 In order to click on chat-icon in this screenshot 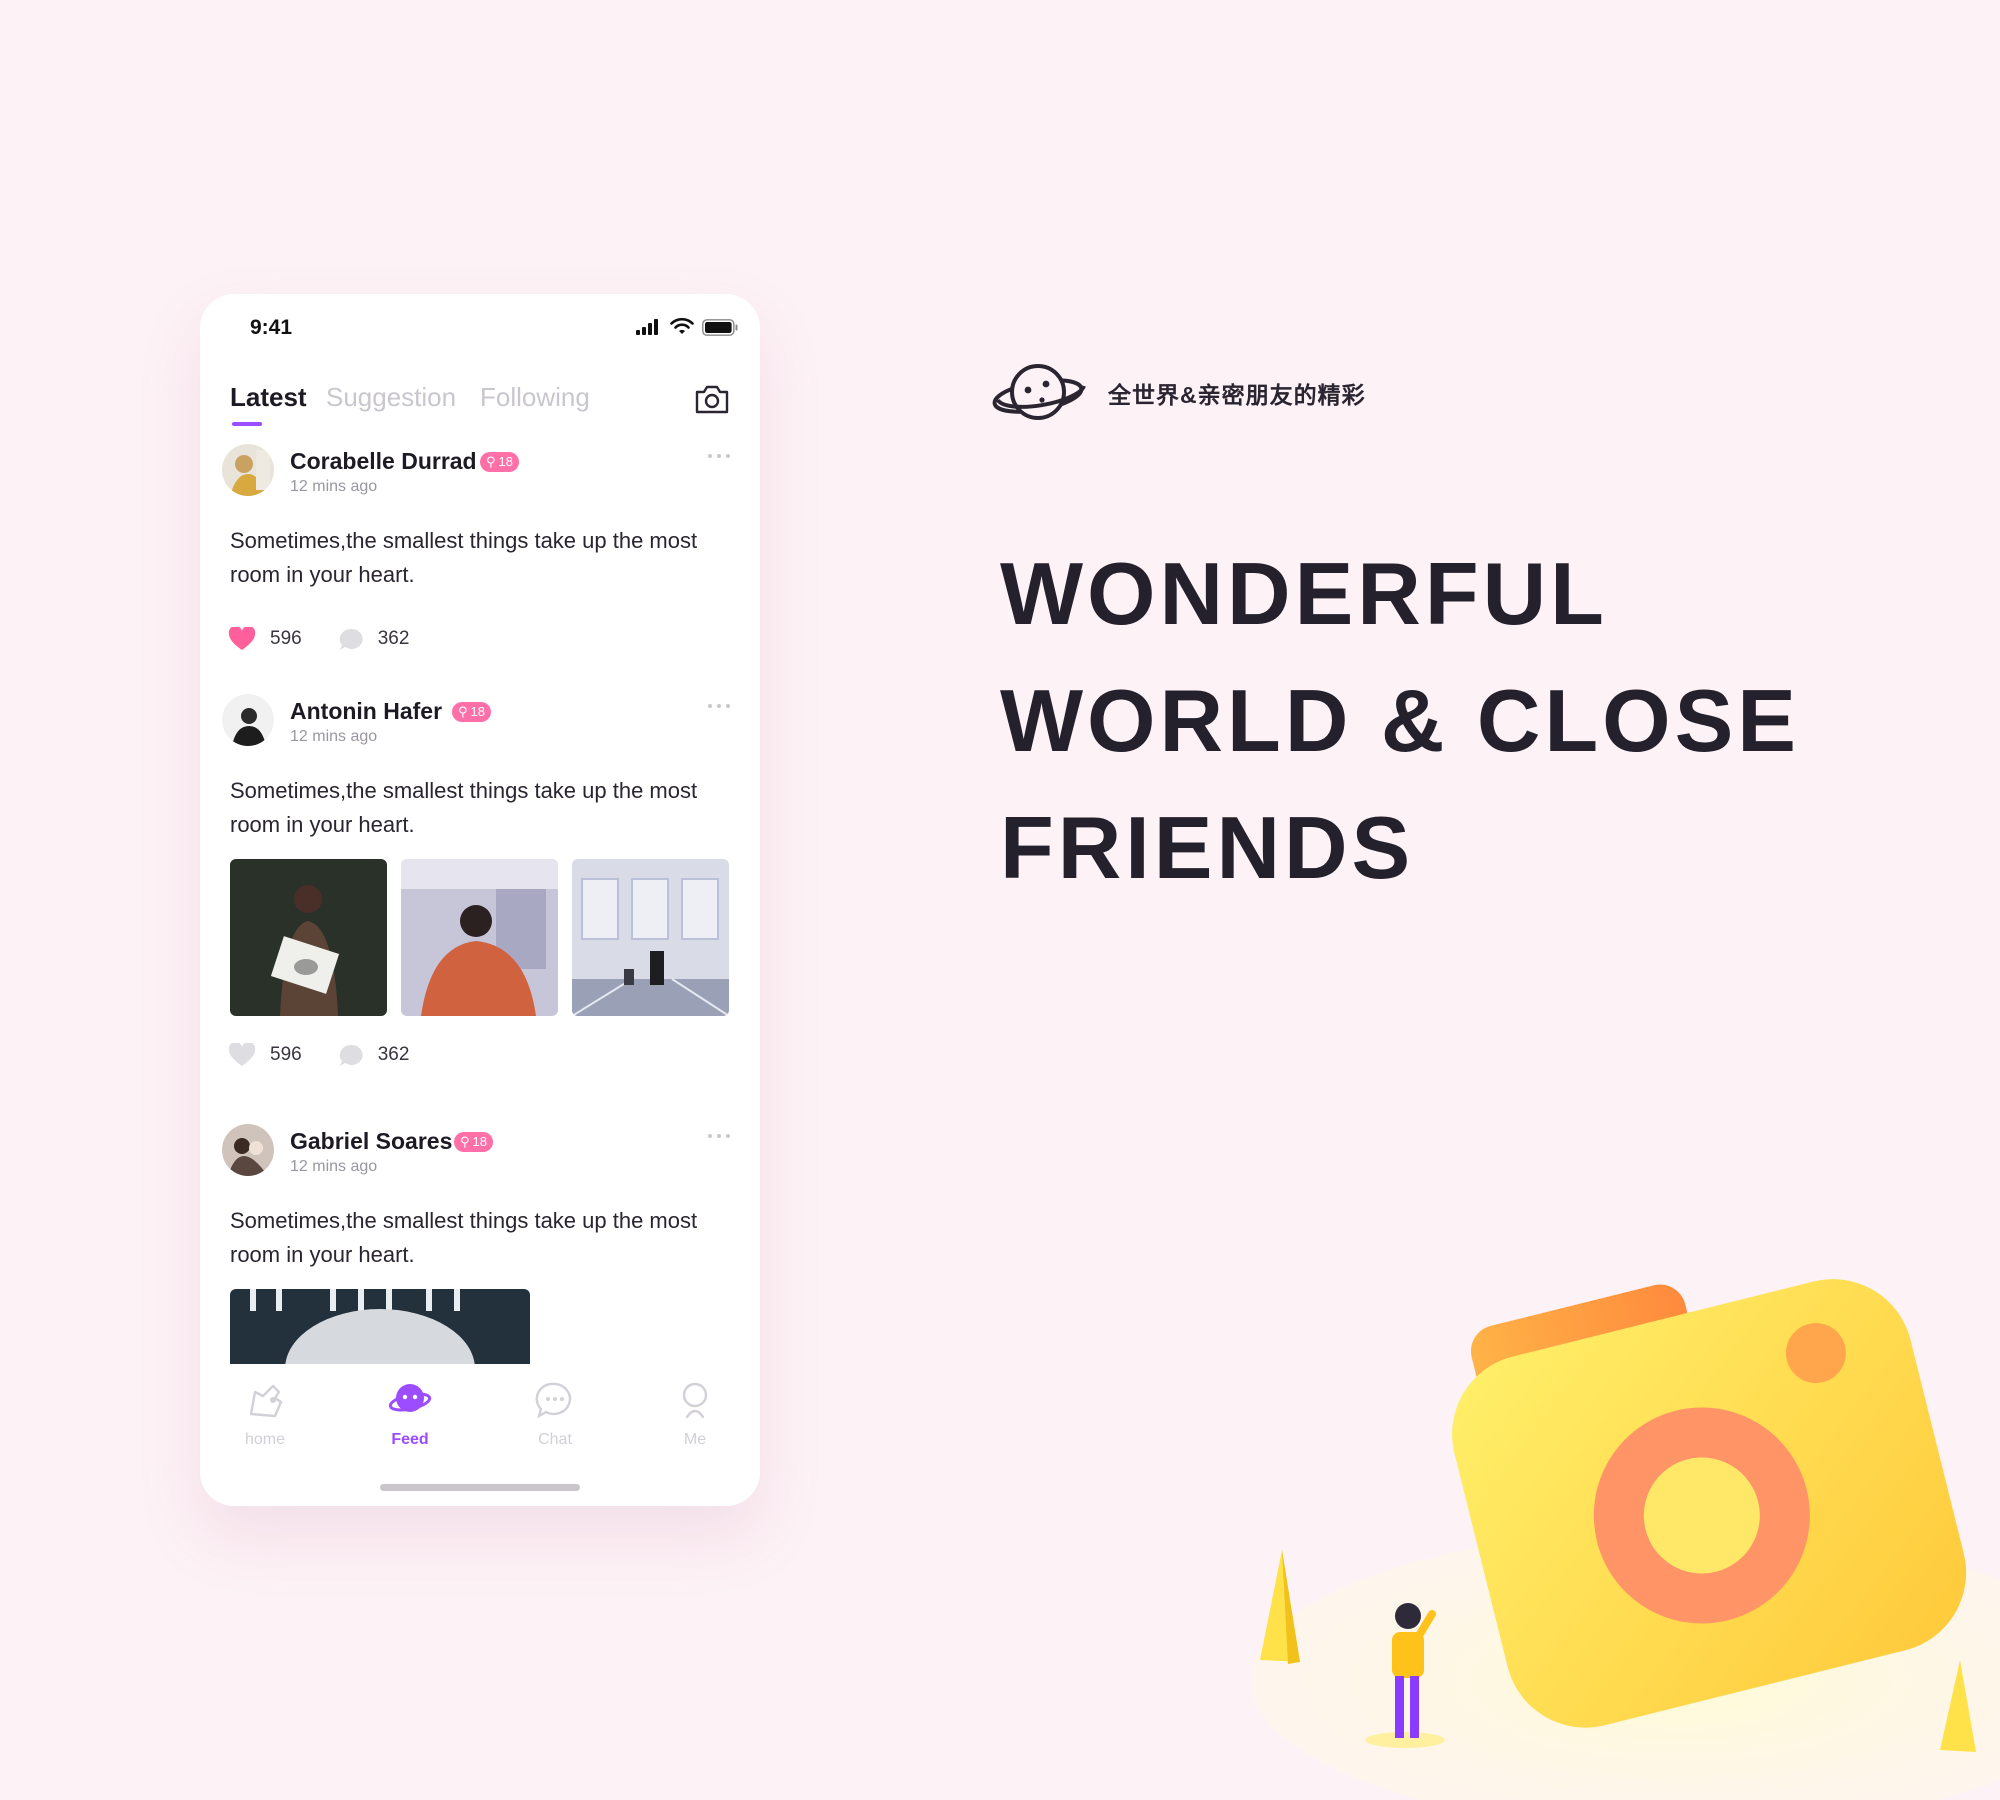, I will do `click(553, 1400)`.